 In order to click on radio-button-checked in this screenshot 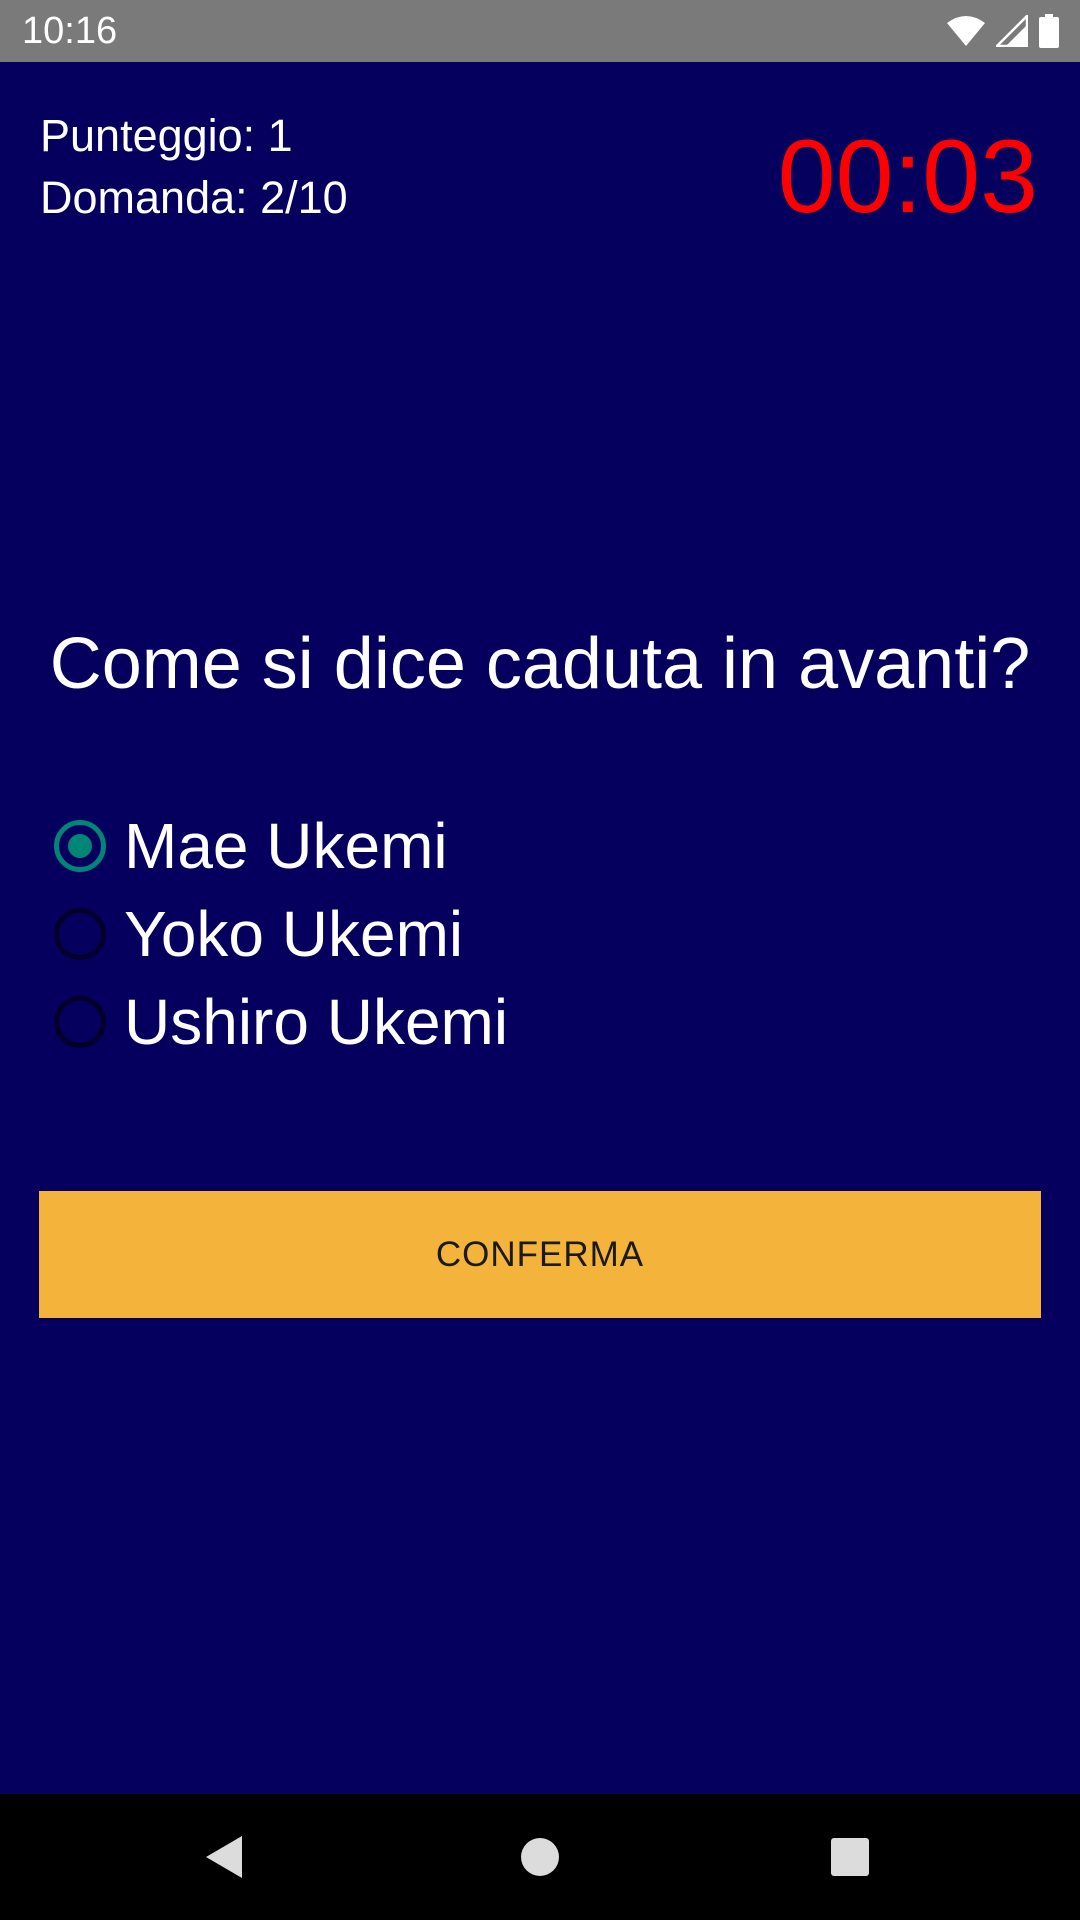, I will do `click(80, 846)`.